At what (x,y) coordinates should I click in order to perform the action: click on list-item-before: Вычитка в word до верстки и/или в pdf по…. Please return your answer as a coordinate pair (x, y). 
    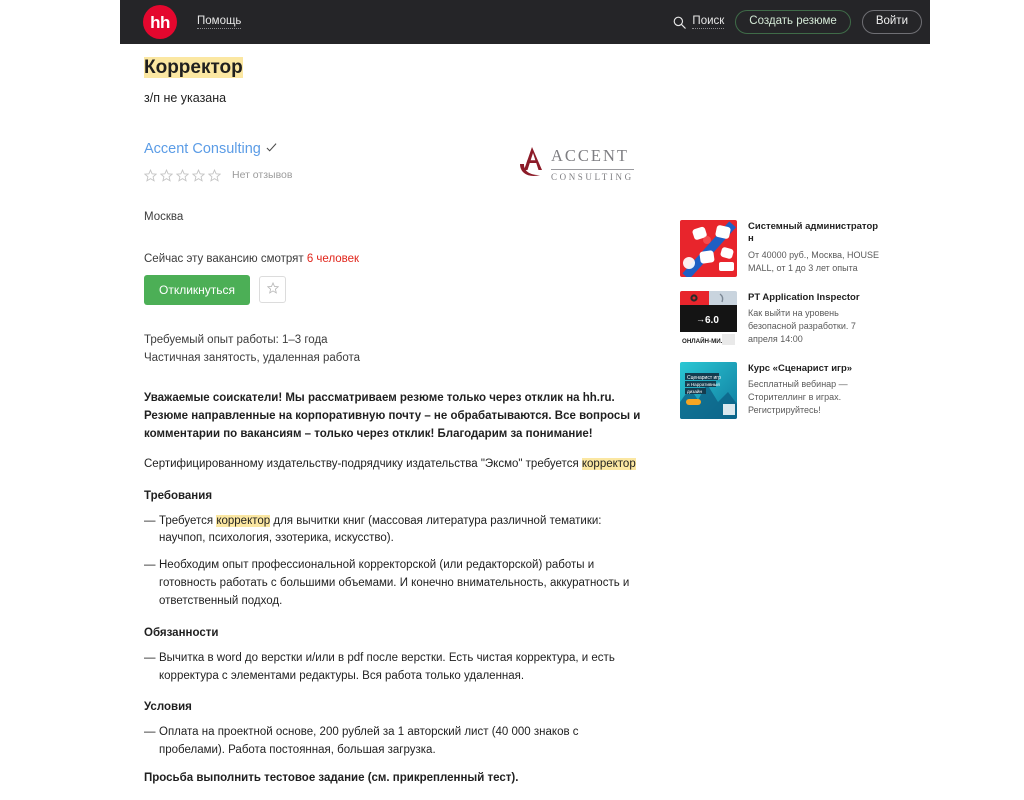
    Looking at the image, I should click on (387, 666).